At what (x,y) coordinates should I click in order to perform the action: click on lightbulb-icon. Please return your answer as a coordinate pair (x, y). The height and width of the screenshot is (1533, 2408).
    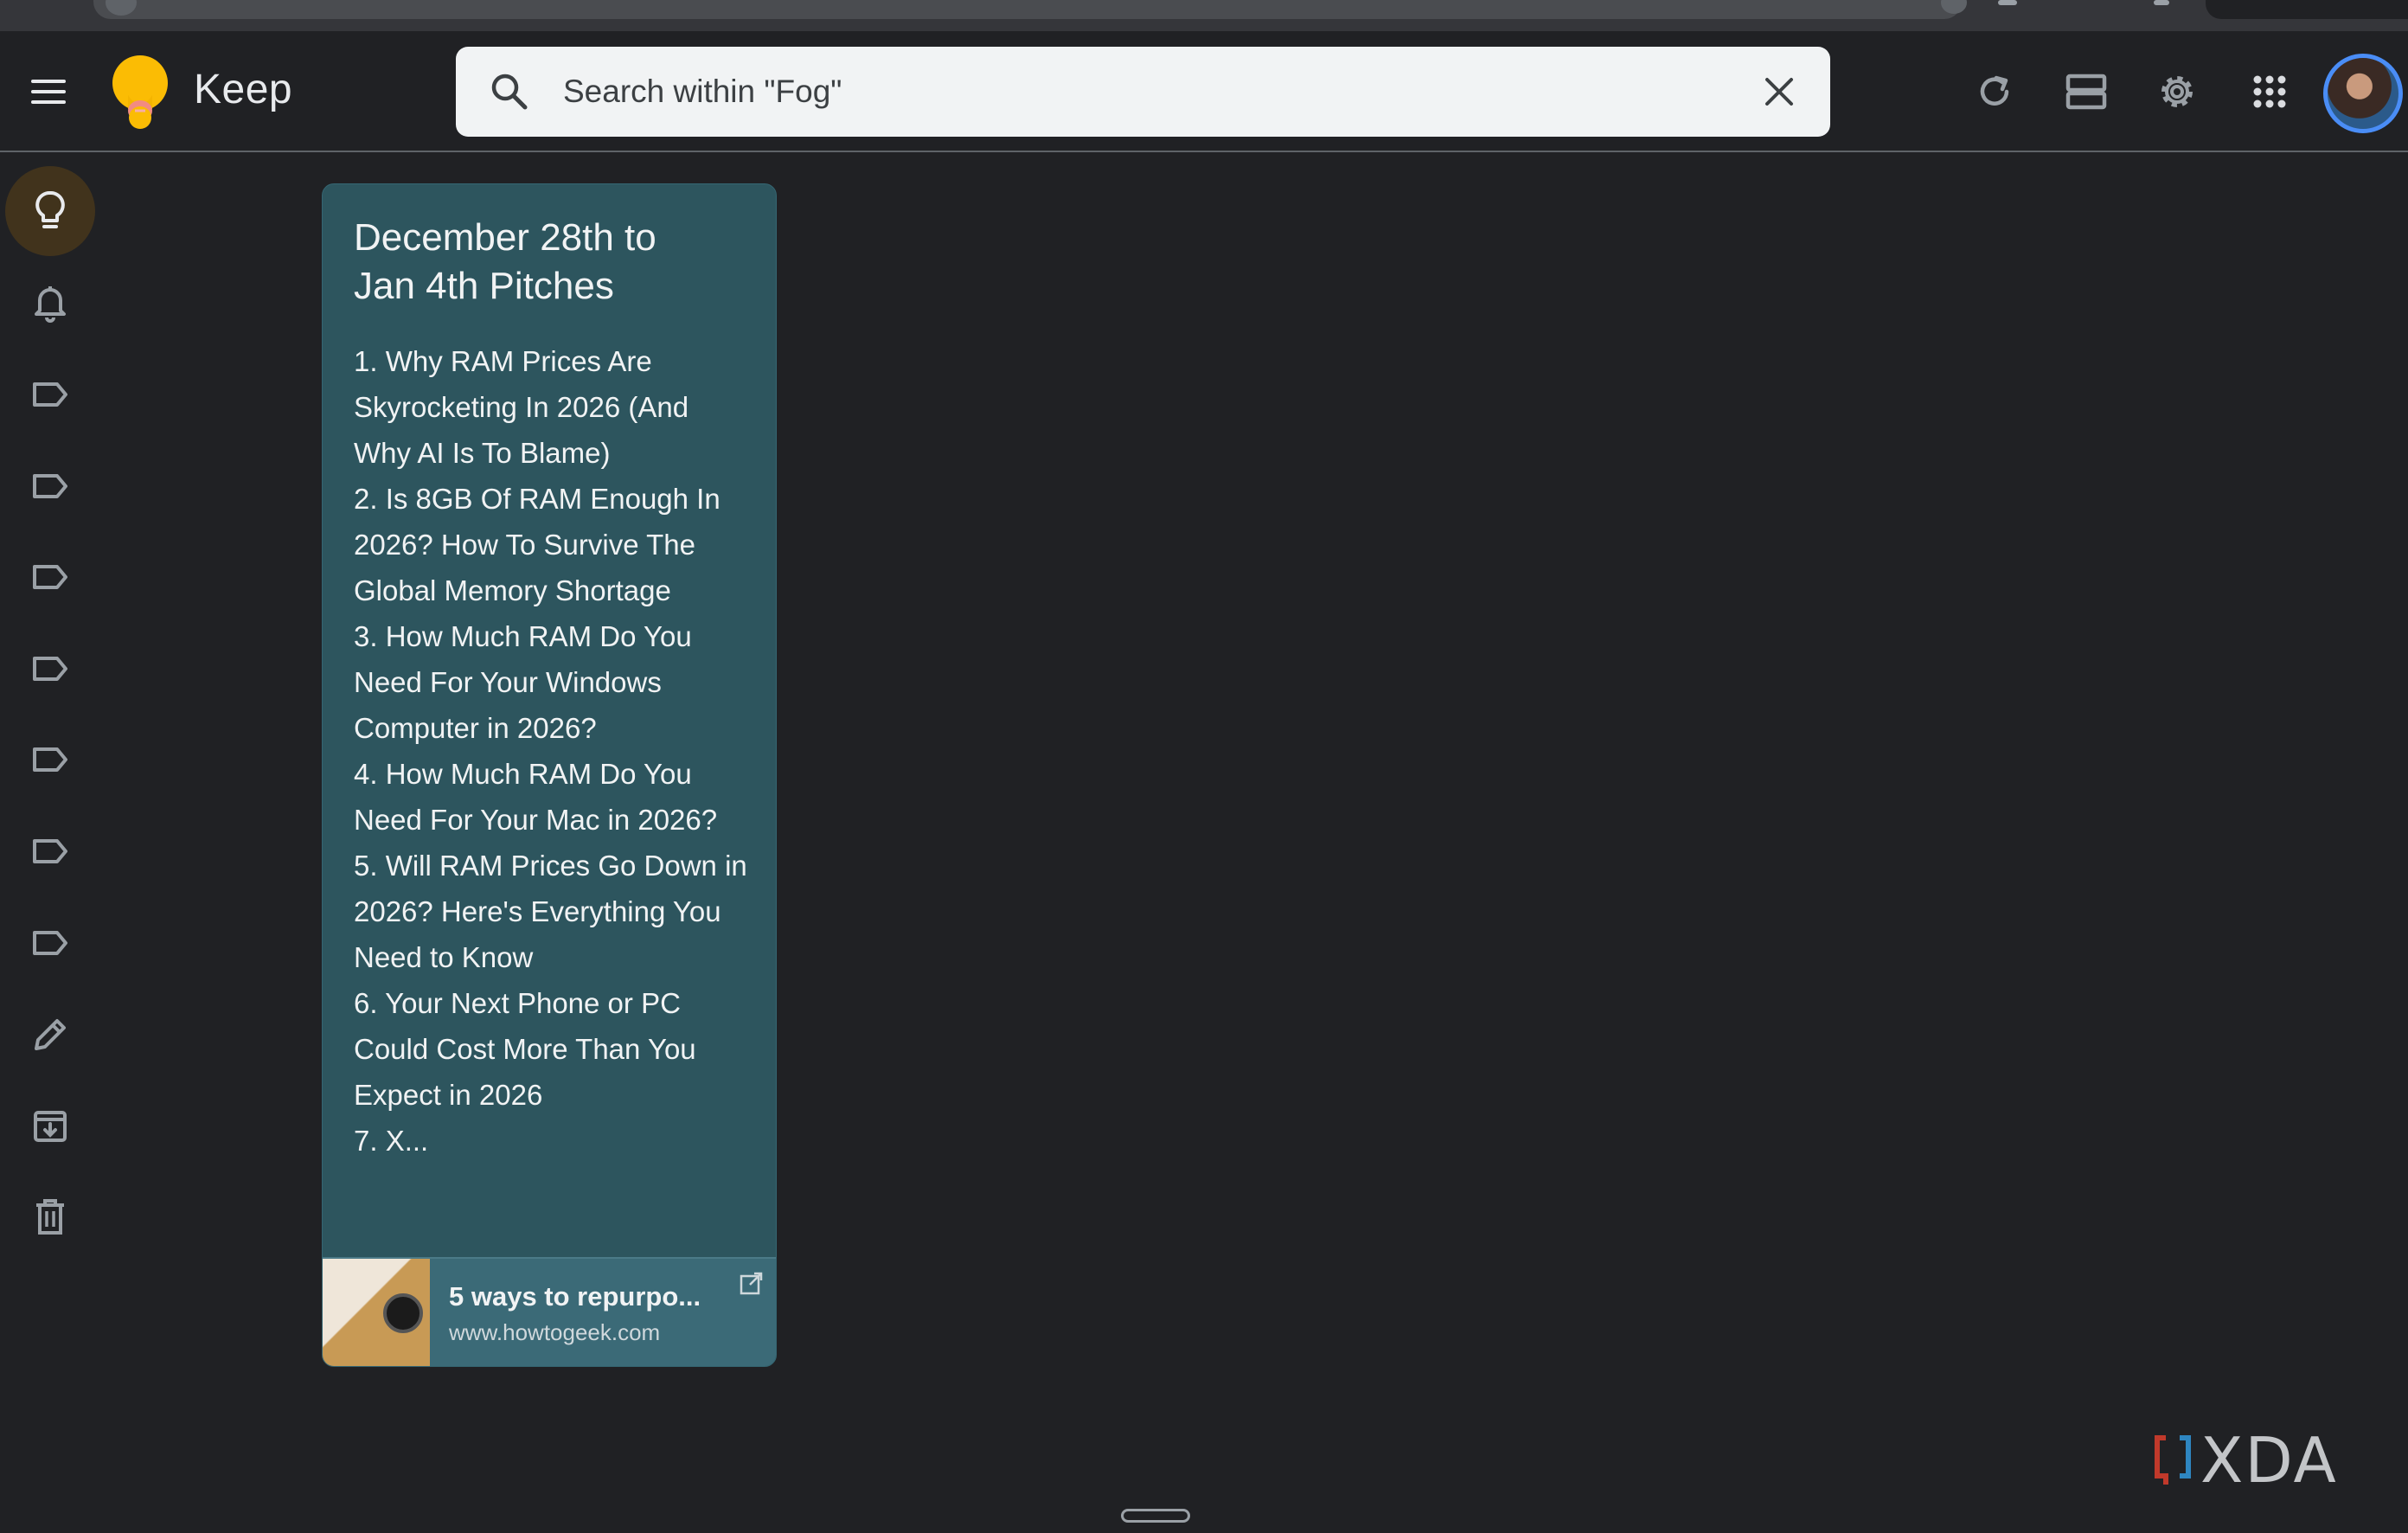
    Looking at the image, I should click on (50, 209).